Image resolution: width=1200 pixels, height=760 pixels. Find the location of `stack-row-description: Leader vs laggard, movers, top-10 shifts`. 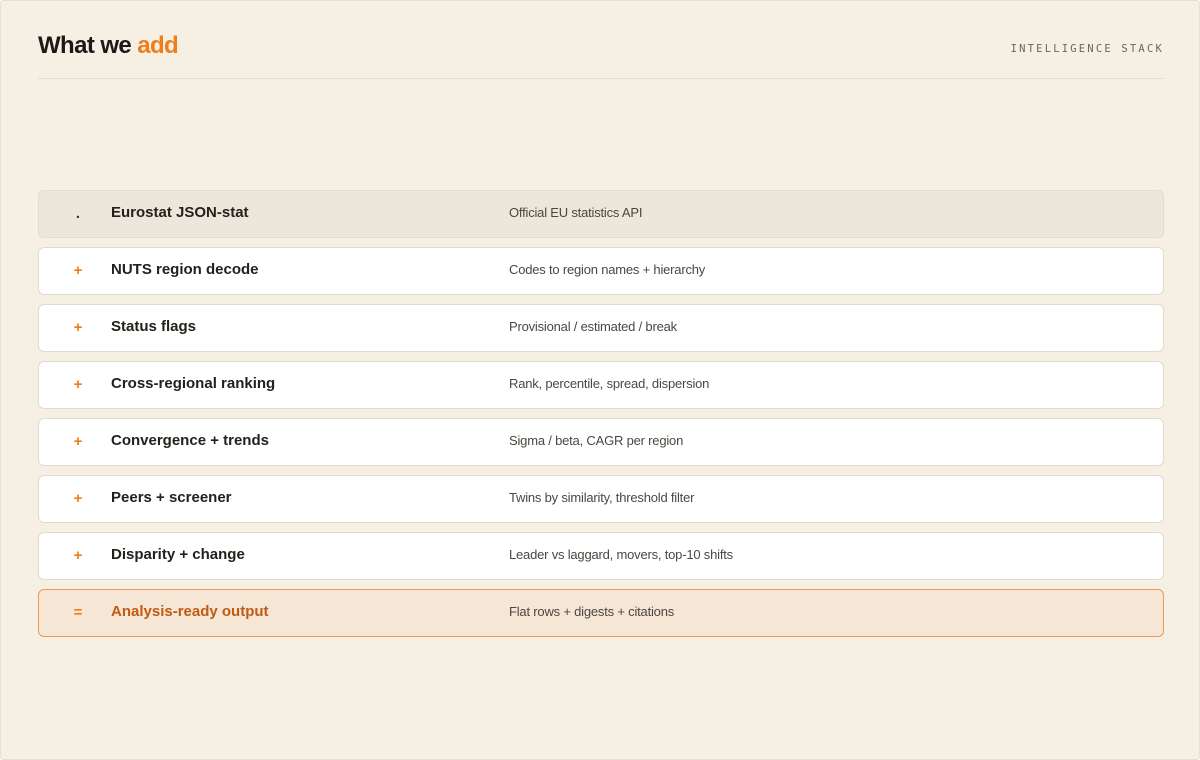

stack-row-description: Leader vs laggard, movers, top-10 shifts is located at coordinates (621, 554).